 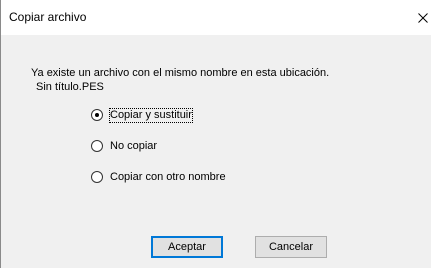 I want to click on window-title: Copiar archivo, so click(x=48, y=17).